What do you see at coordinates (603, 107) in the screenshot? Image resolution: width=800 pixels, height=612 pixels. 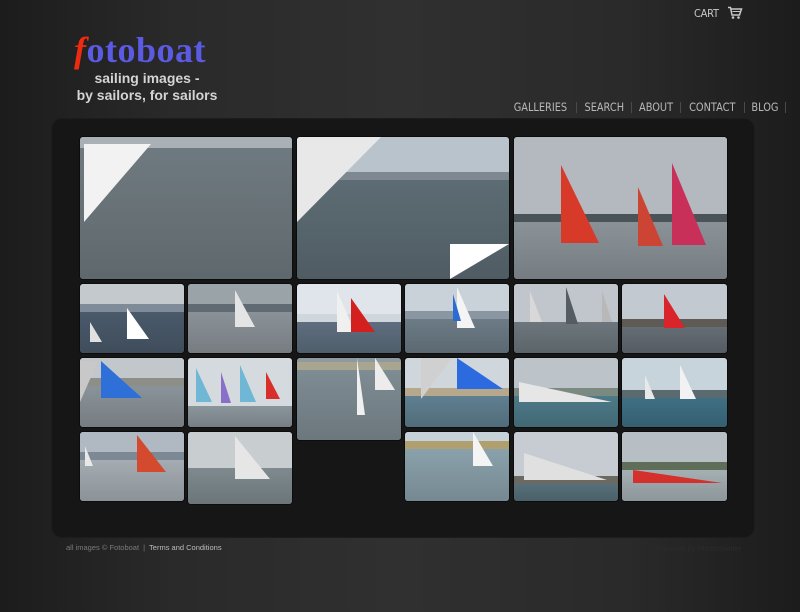 I see `nav-search: SEARCH` at bounding box center [603, 107].